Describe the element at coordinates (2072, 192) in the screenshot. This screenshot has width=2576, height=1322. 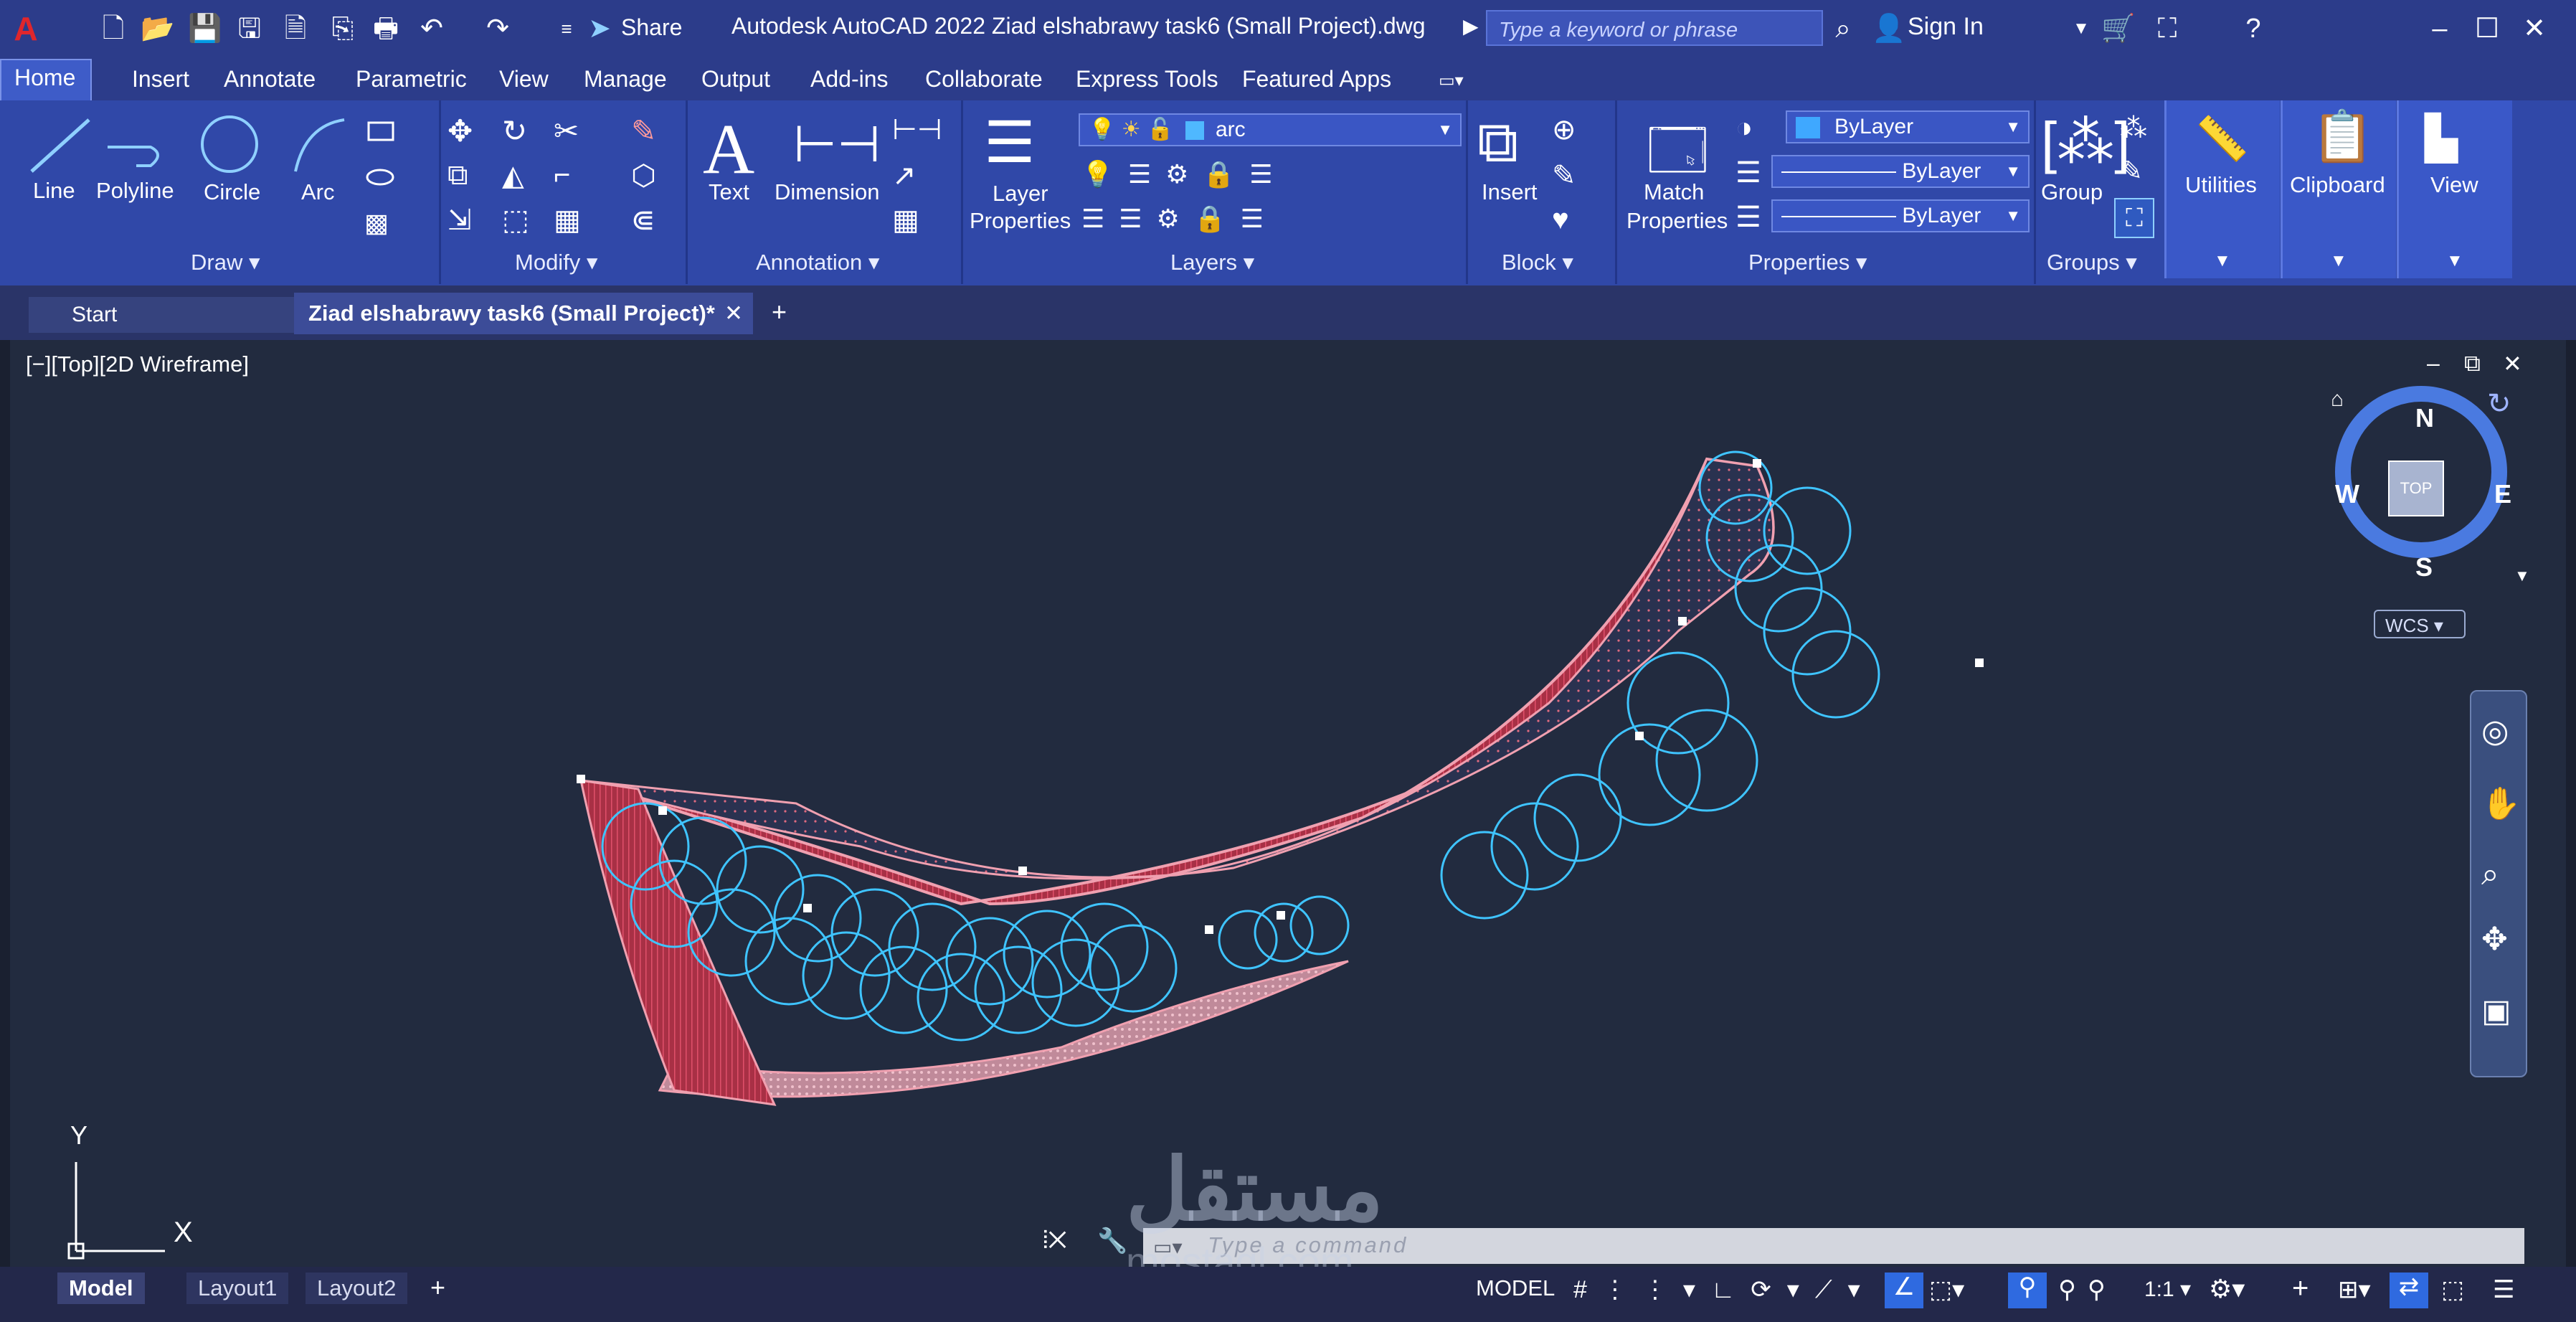
I see `group-button: Group` at that location.